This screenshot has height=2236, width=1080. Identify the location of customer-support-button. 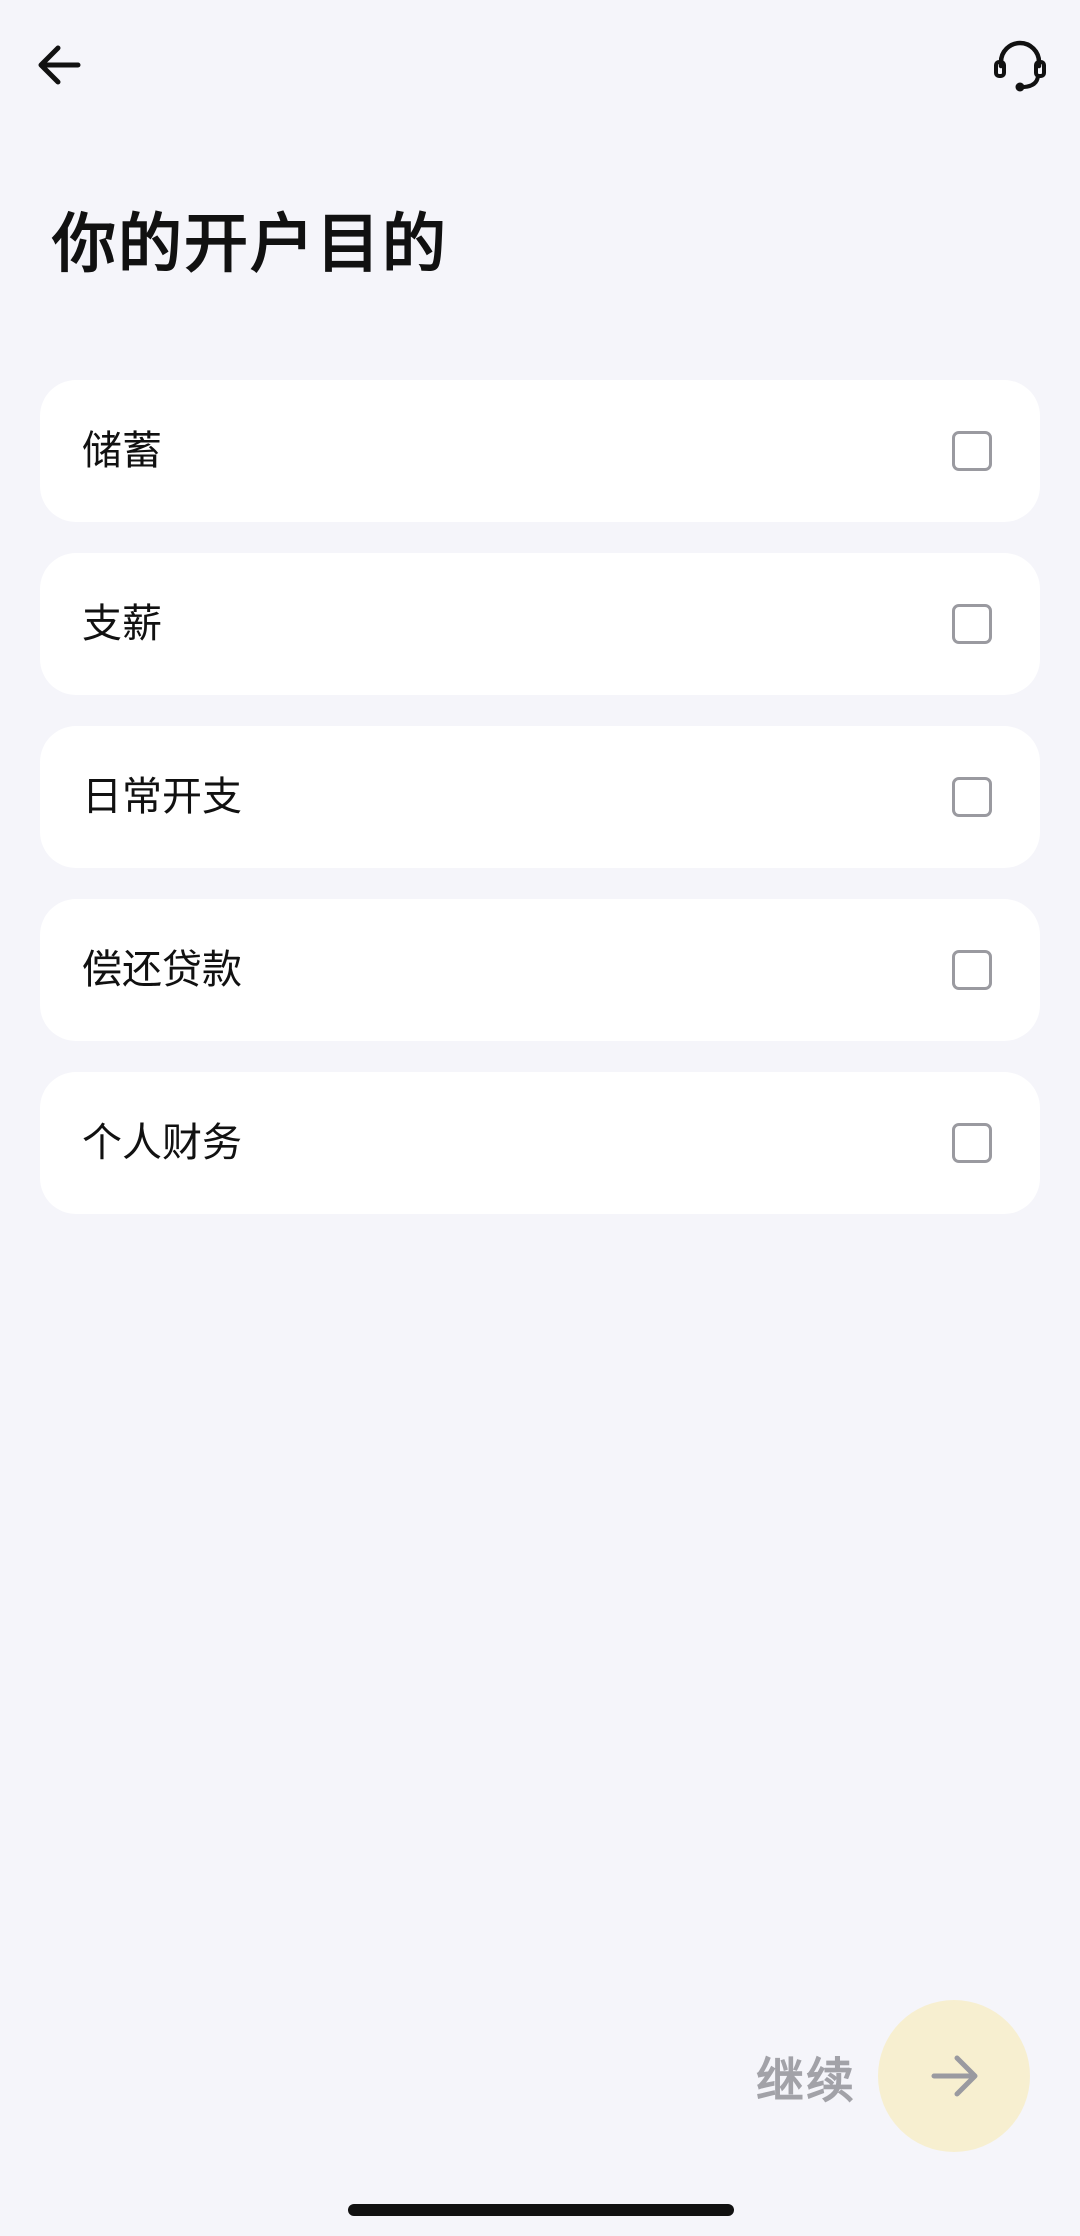
(1020, 65).